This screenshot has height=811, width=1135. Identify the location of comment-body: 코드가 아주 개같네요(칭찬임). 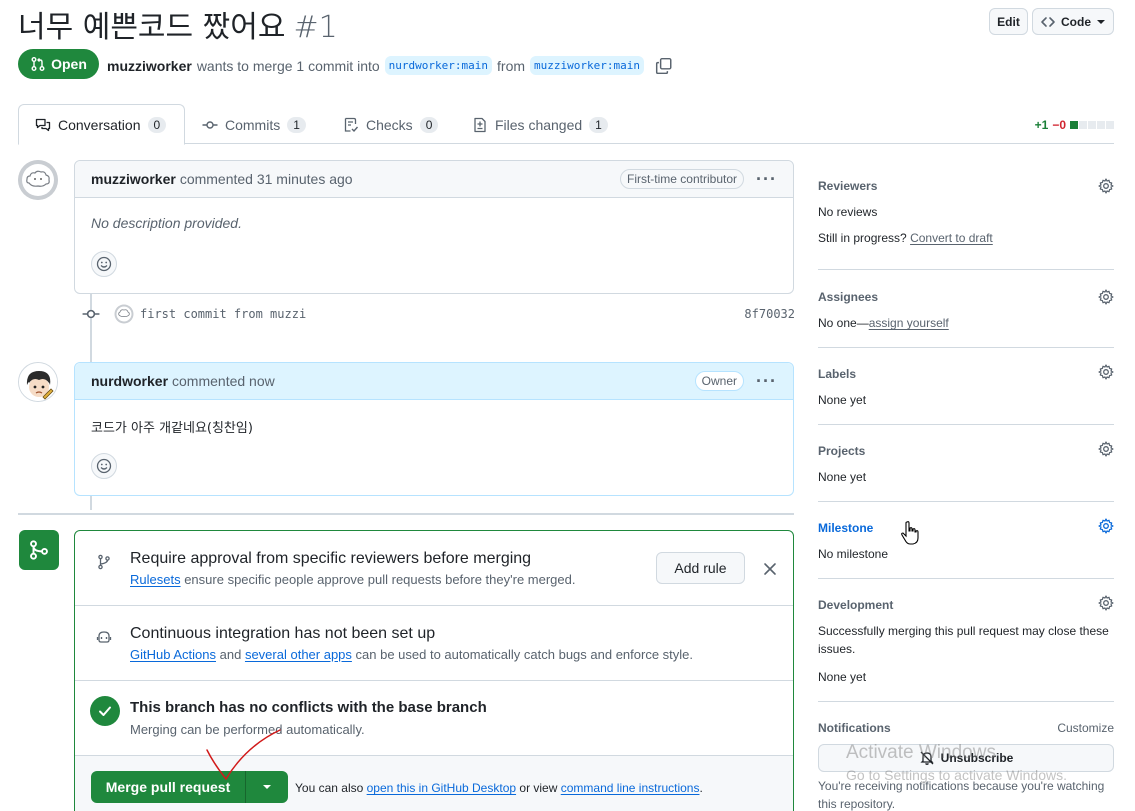
(434, 418).